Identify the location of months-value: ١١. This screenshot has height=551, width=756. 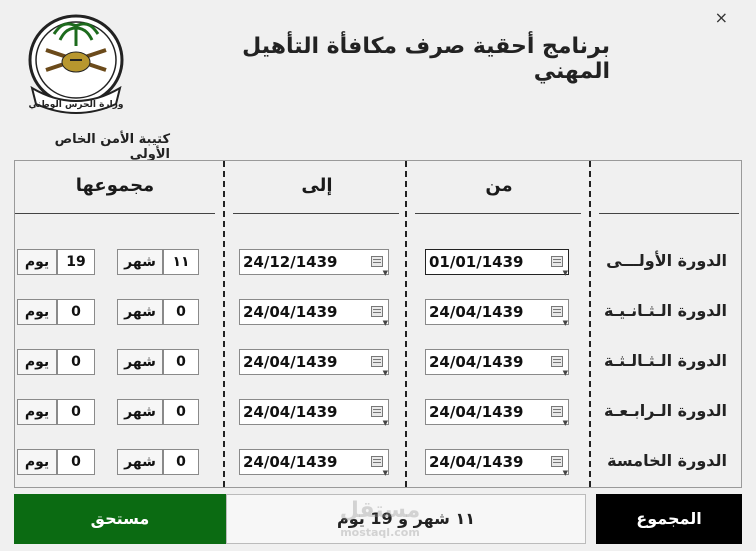
(181, 262).